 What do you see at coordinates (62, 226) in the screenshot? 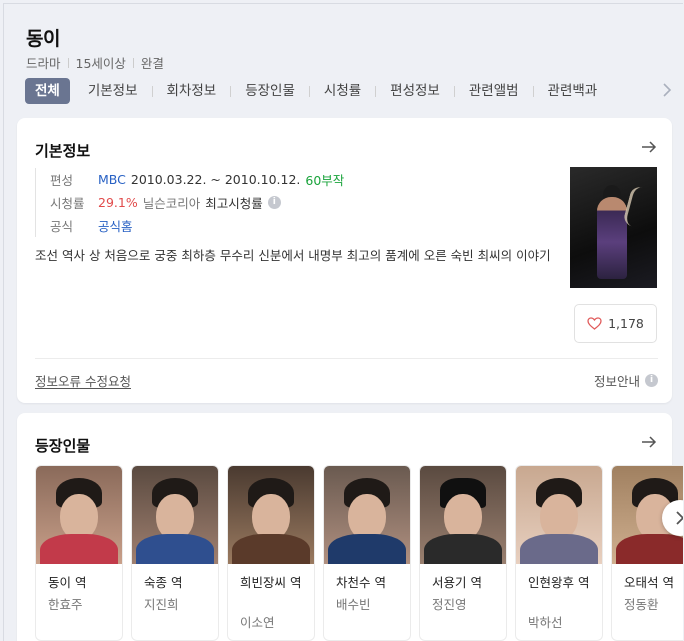
I see `official-key: 공식` at bounding box center [62, 226].